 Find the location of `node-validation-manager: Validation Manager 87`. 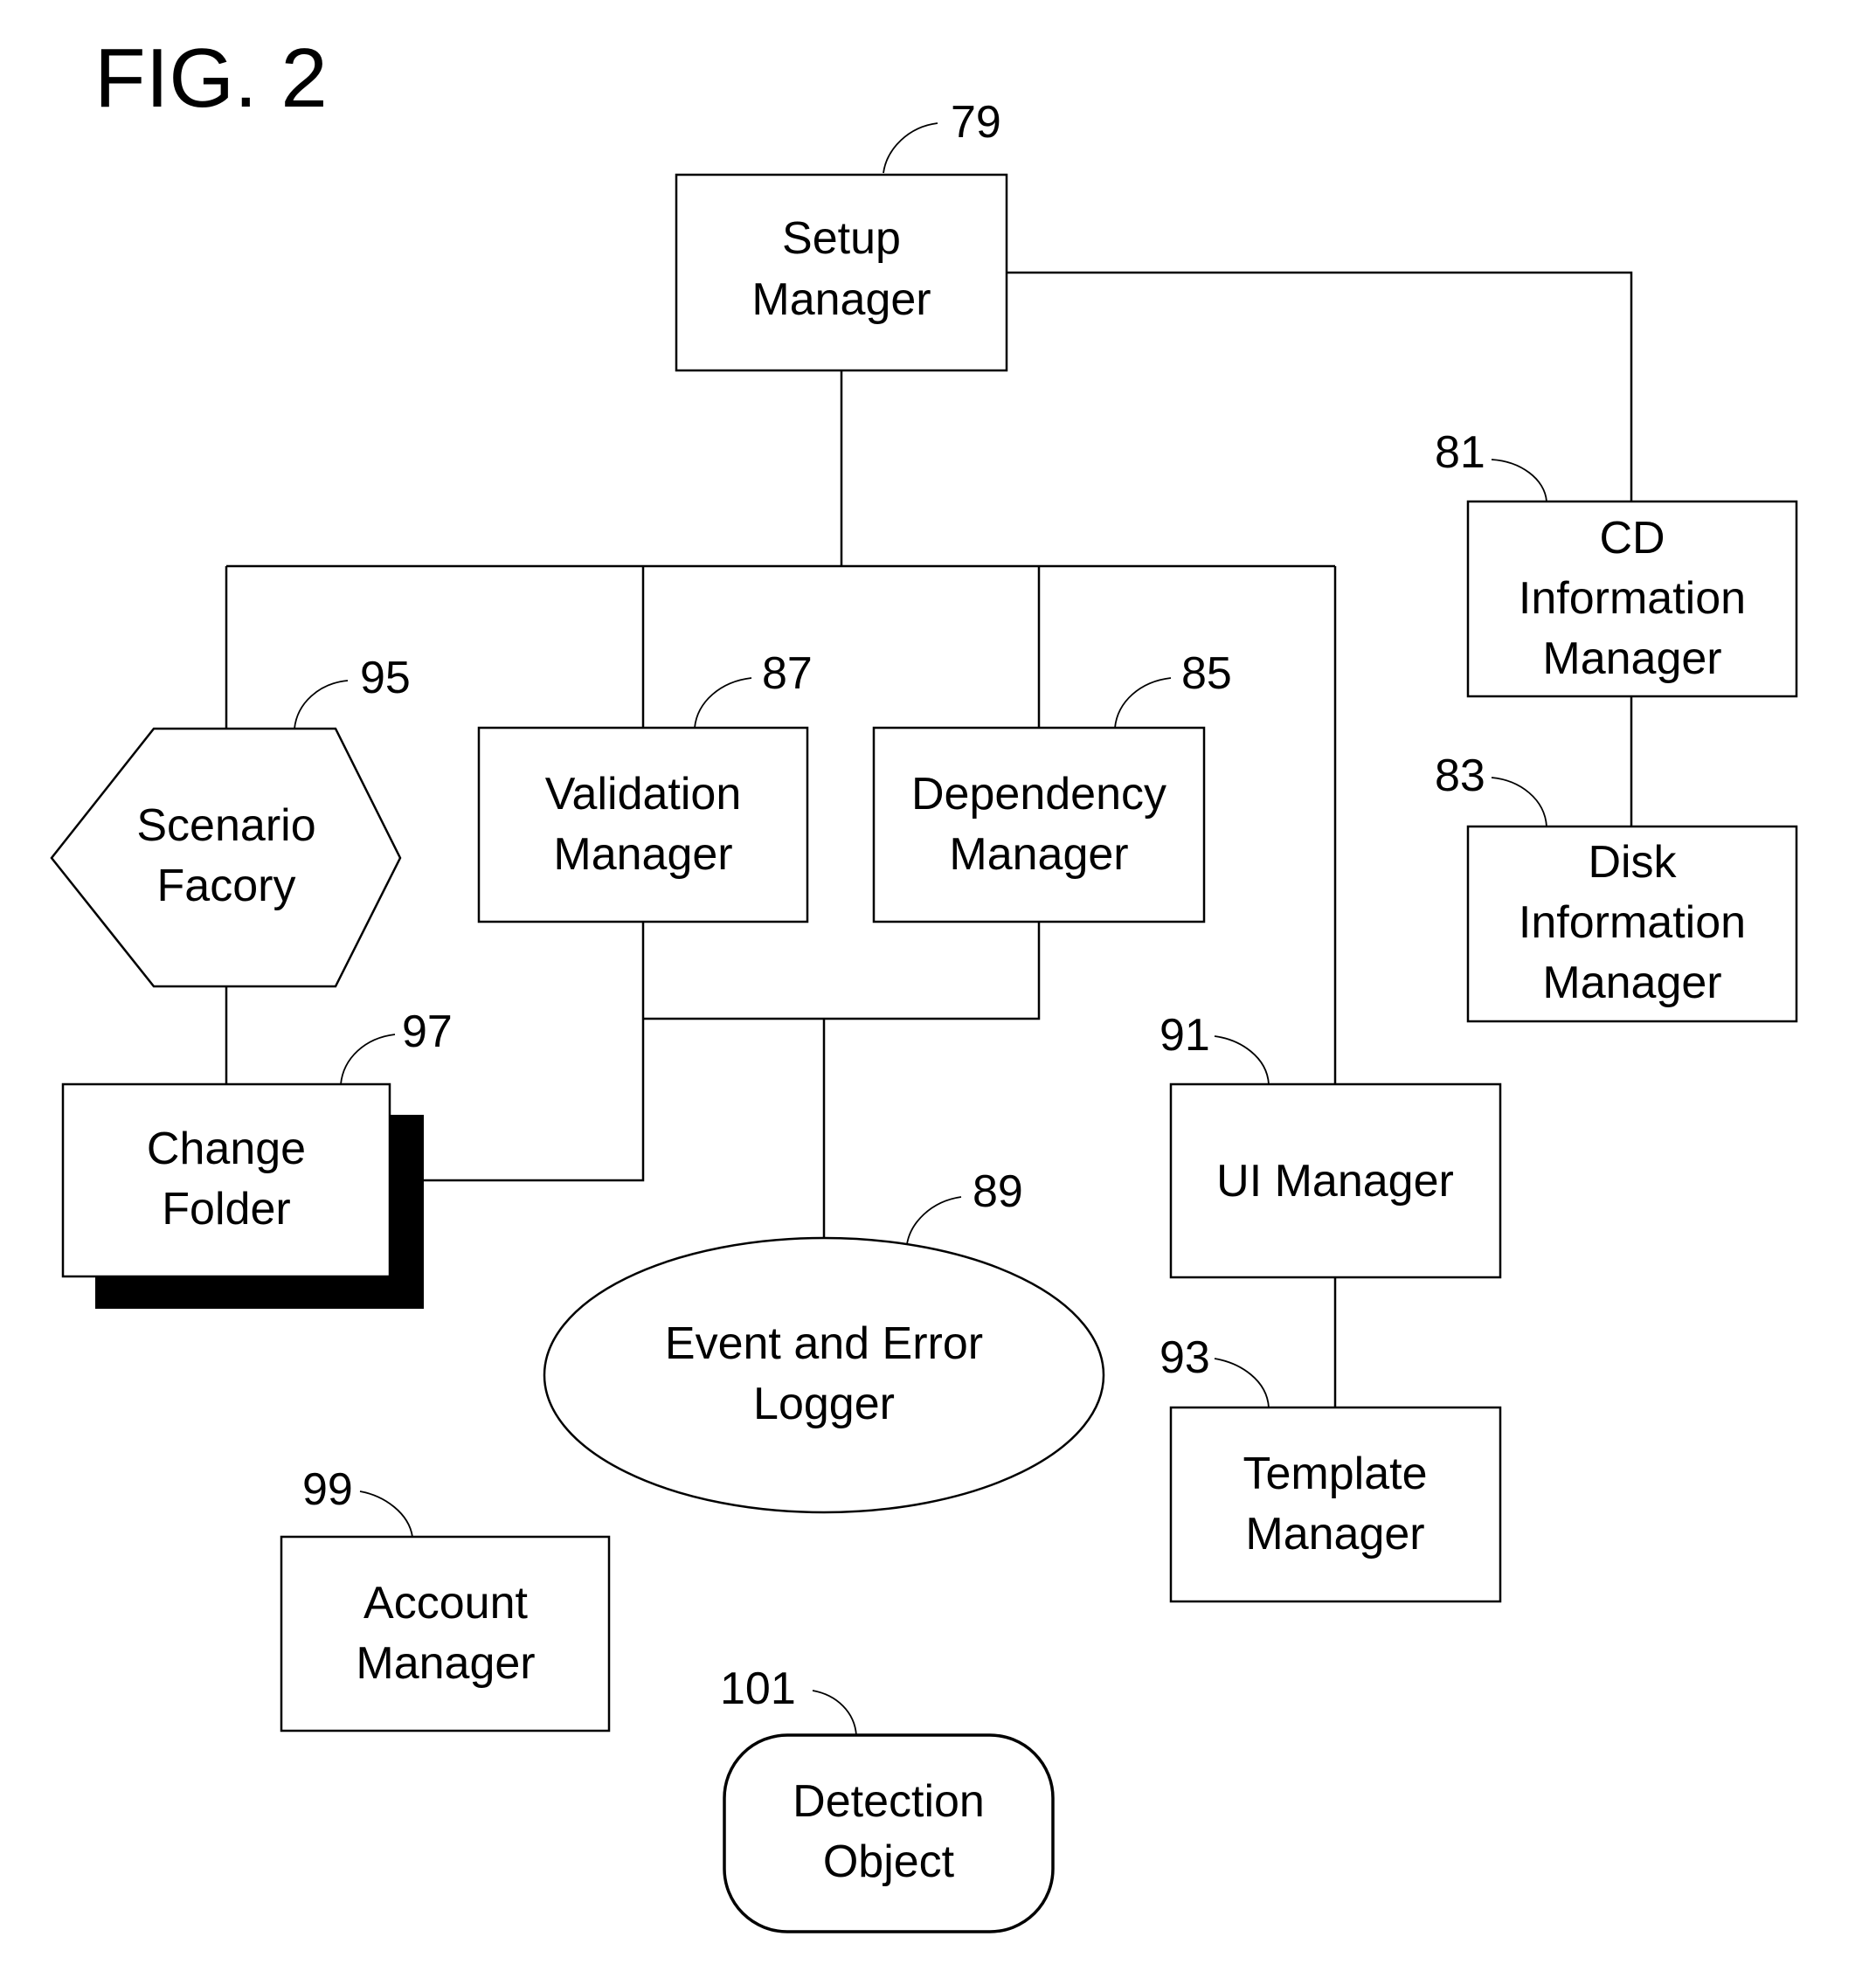

node-validation-manager: Validation Manager 87 is located at coordinates (645, 786).